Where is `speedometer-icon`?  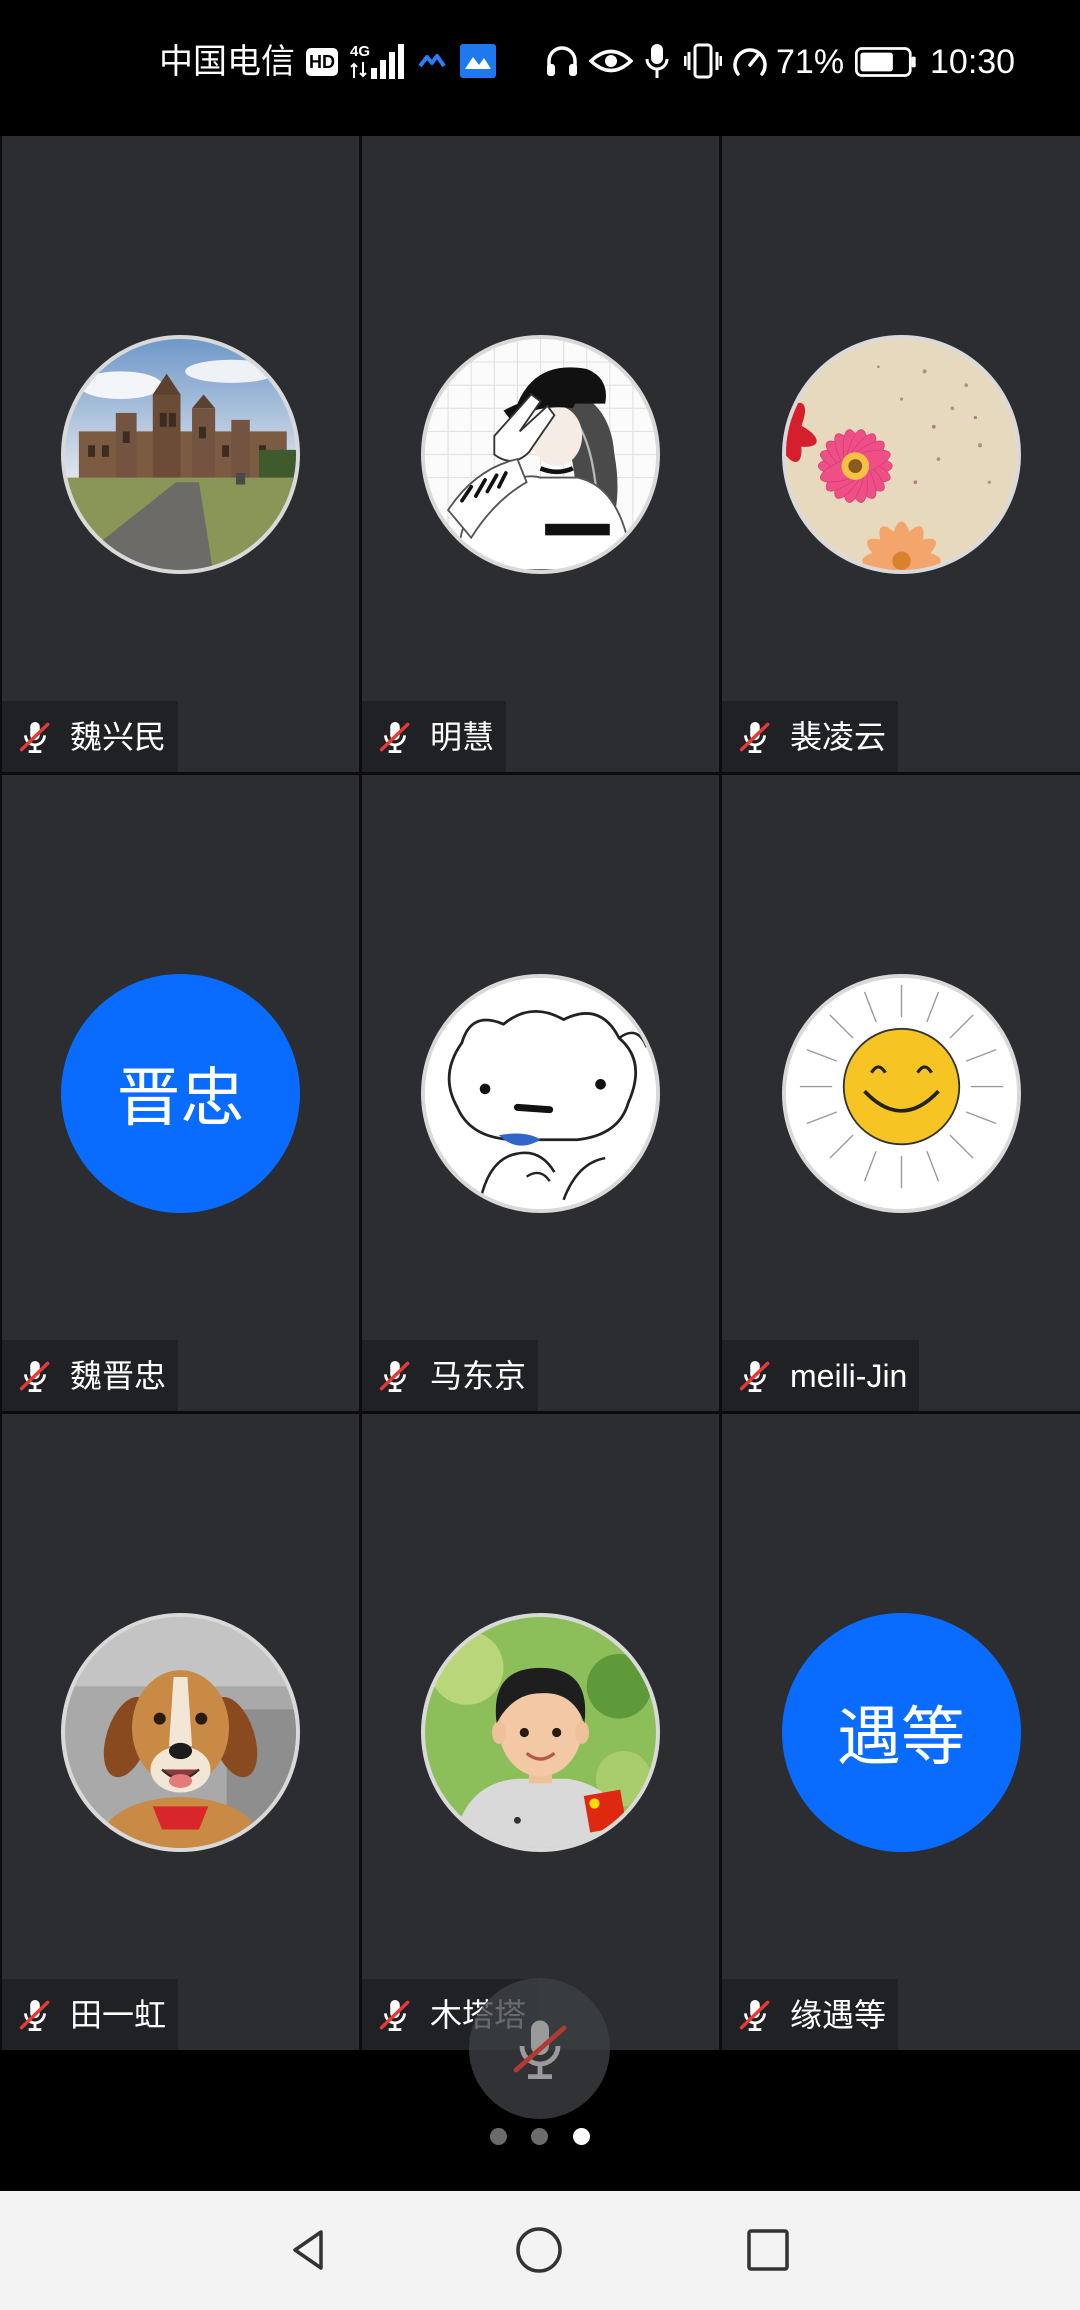 speedometer-icon is located at coordinates (750, 62).